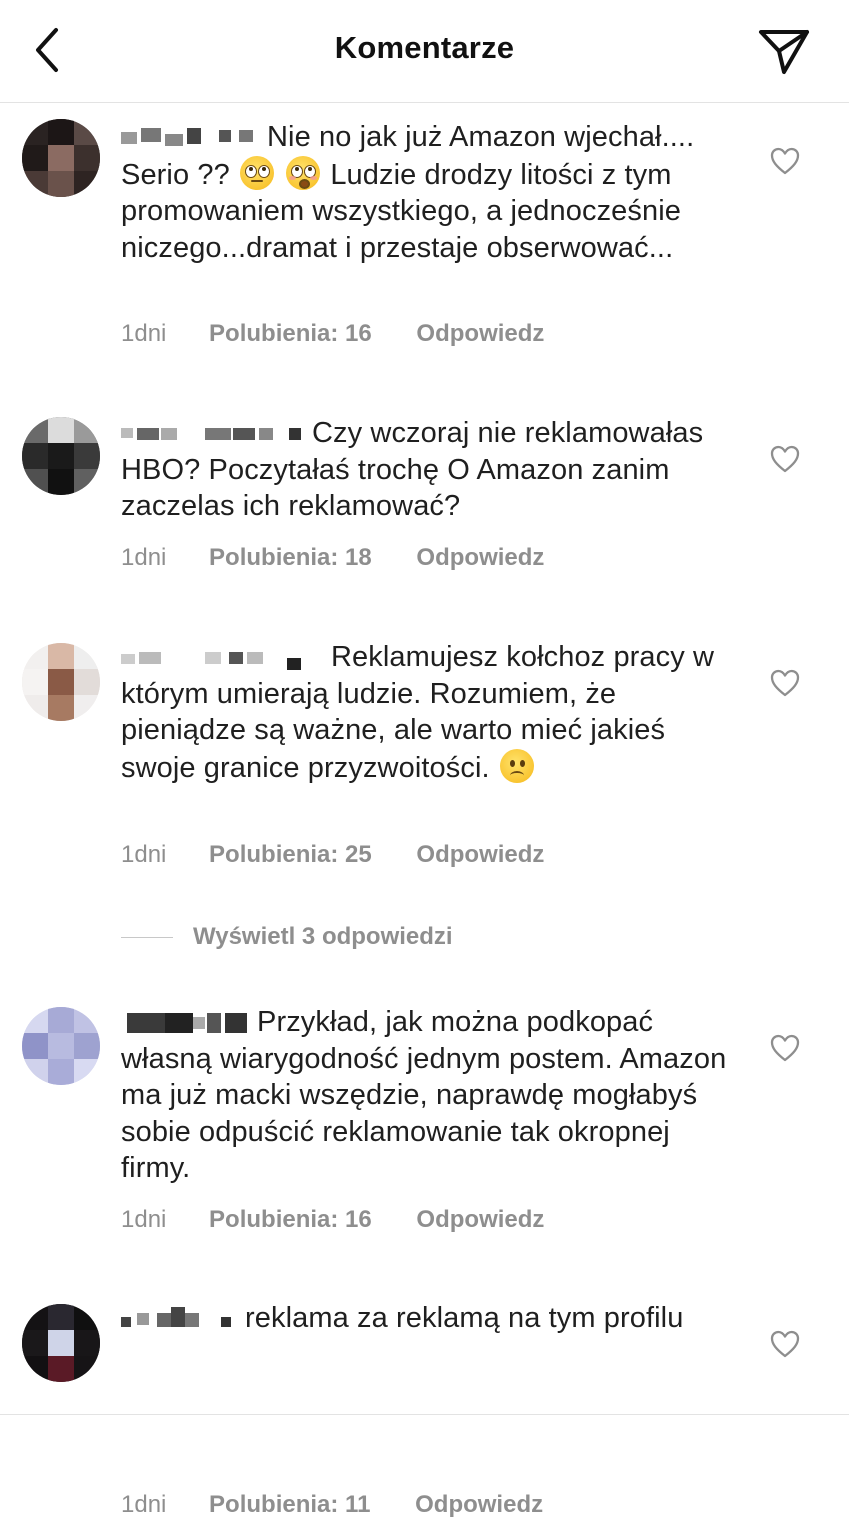  What do you see at coordinates (290, 854) in the screenshot?
I see `likes-count-link: Polubienia: 25` at bounding box center [290, 854].